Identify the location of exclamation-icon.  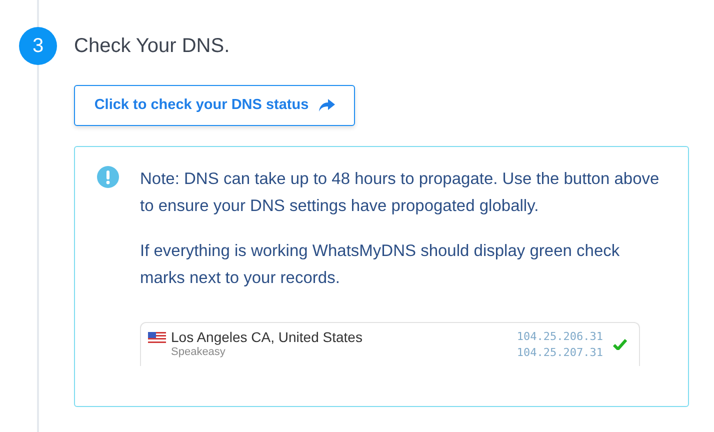
(108, 177).